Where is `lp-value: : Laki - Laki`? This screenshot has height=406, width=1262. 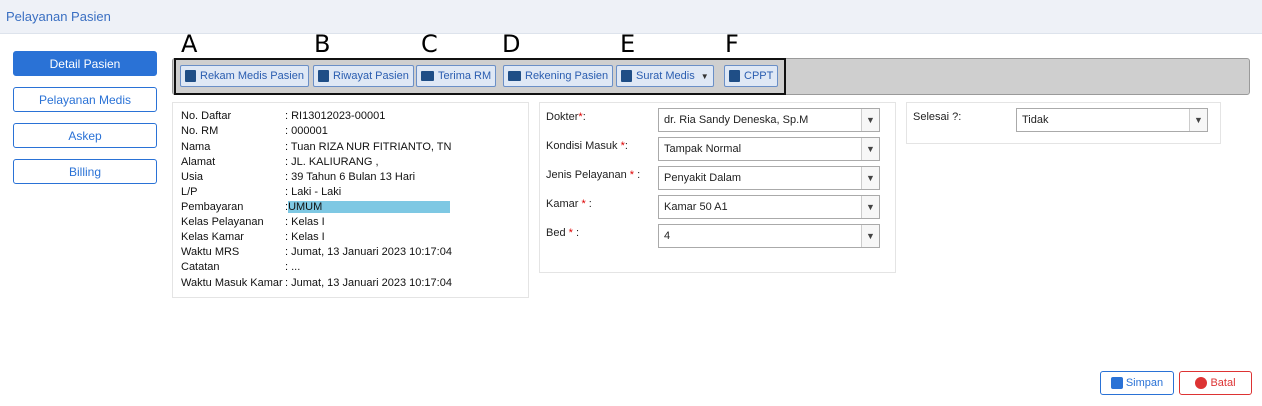
lp-value: : Laki - Laki is located at coordinates (313, 192).